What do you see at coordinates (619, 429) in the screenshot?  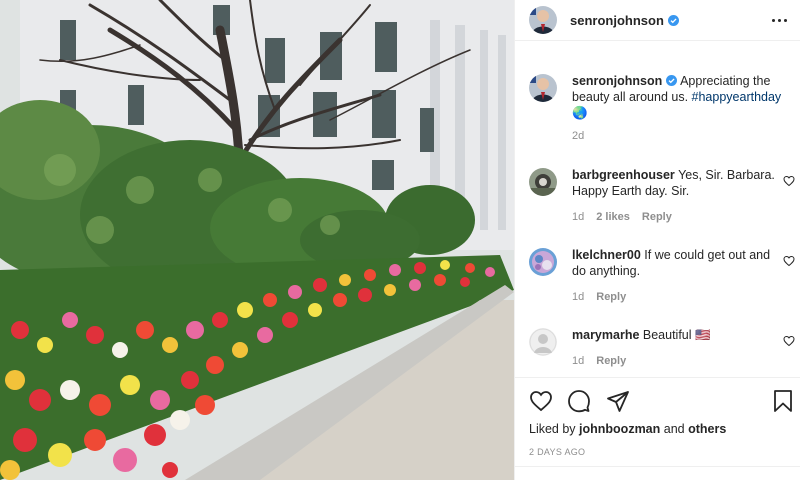 I see `liked-by-user-link: johnboozman` at bounding box center [619, 429].